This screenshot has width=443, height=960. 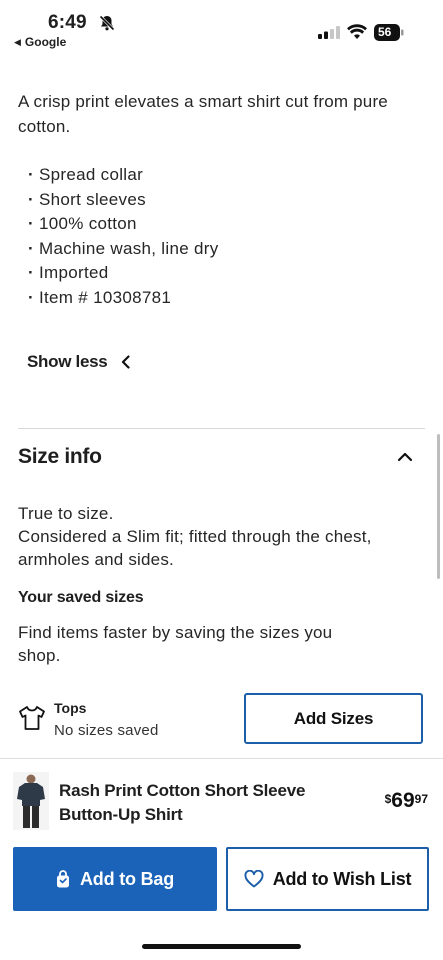 What do you see at coordinates (123, 273) in the screenshot?
I see `feature-item: Imported` at bounding box center [123, 273].